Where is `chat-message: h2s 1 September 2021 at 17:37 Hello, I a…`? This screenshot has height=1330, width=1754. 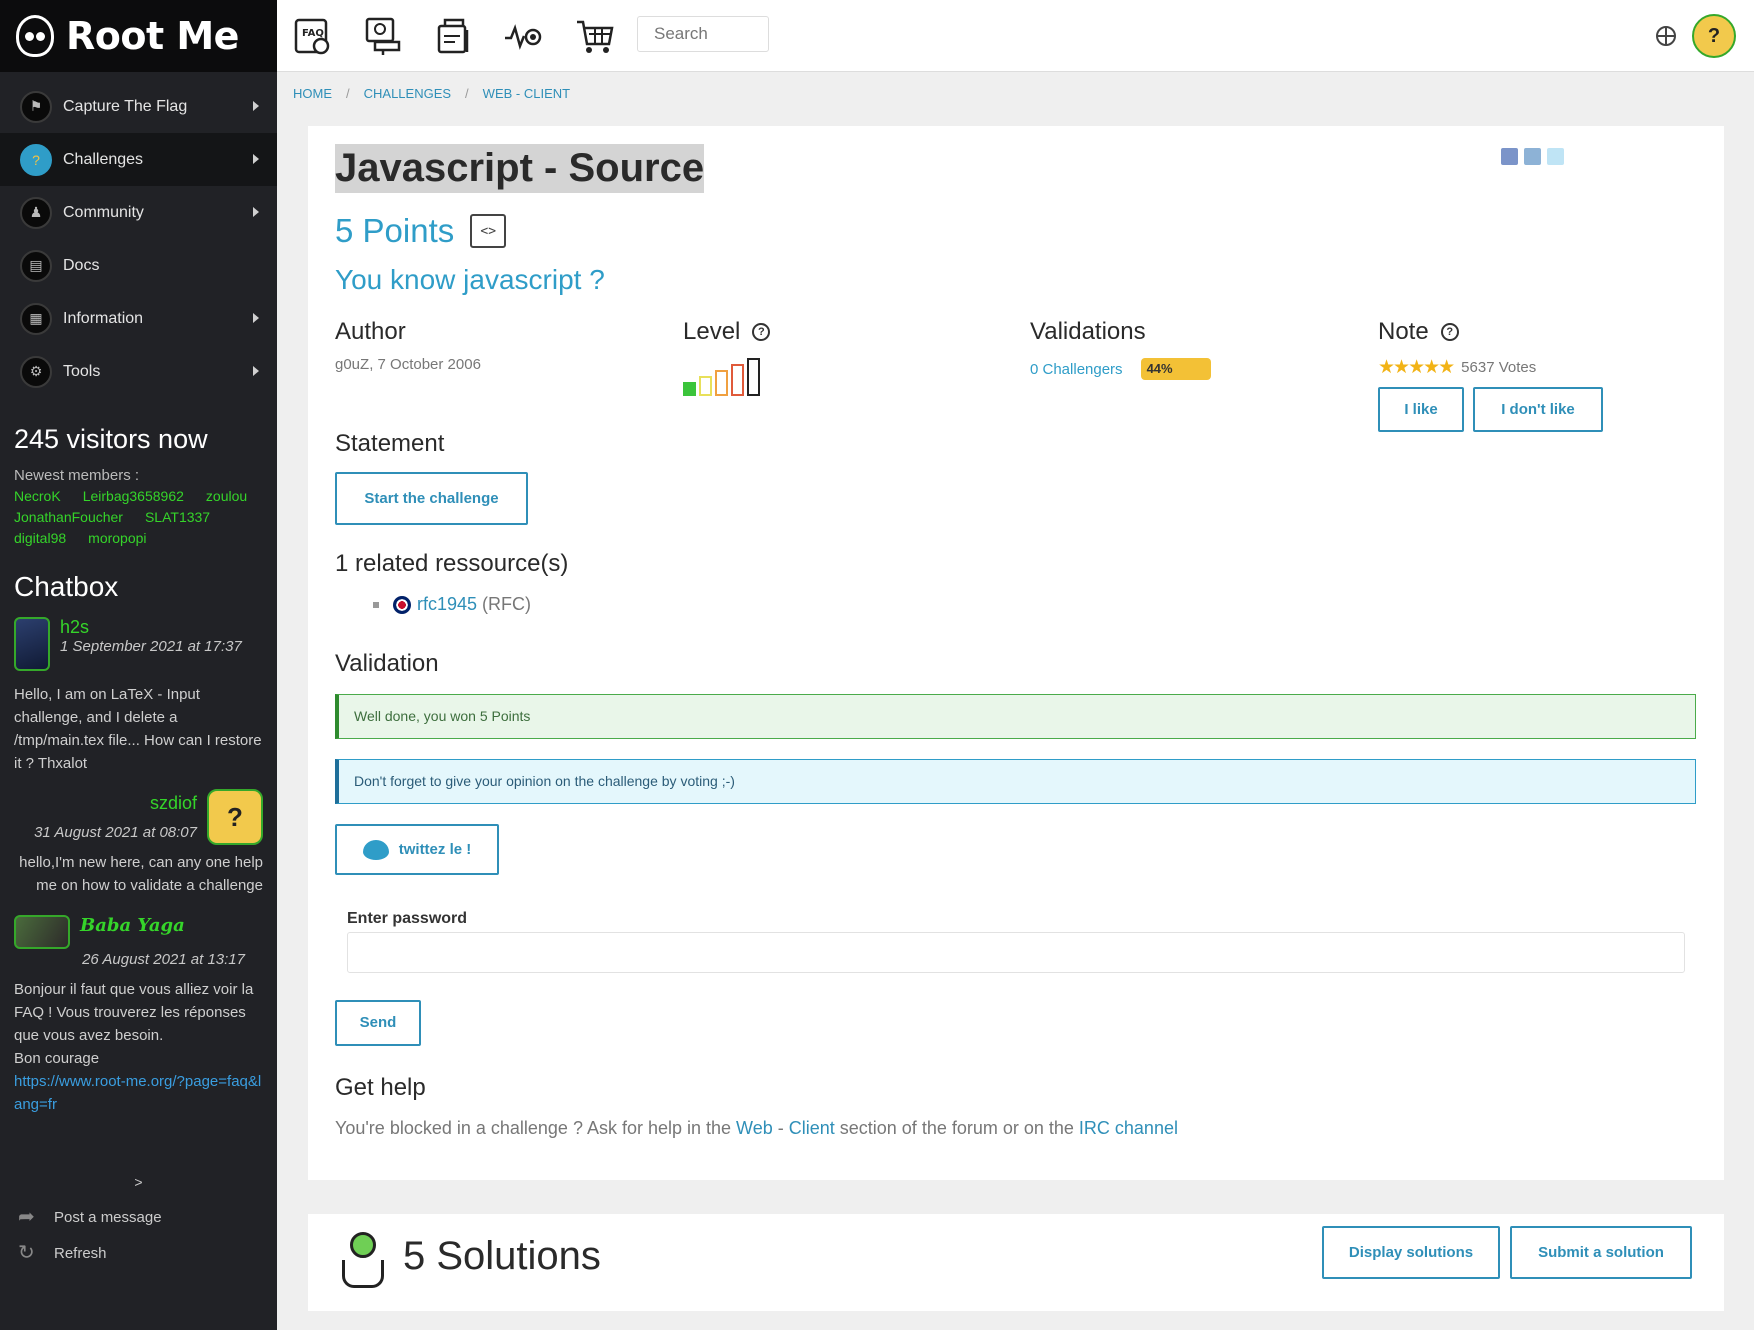 chat-message: h2s 1 September 2021 at 17:37 Hello, I a… is located at coordinates (138, 696).